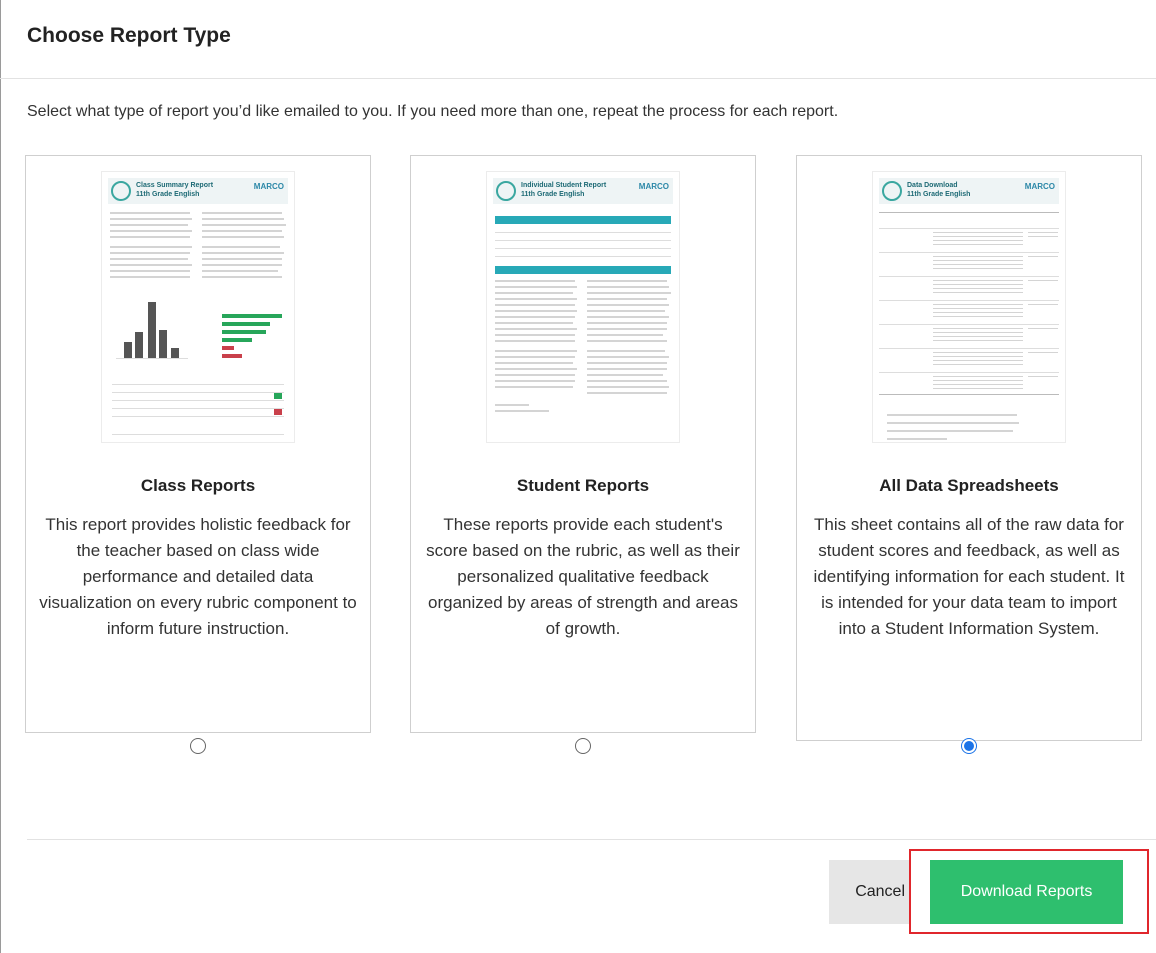  Describe the element at coordinates (932, 185) in the screenshot. I see `thumbnail-title: Data Download` at that location.